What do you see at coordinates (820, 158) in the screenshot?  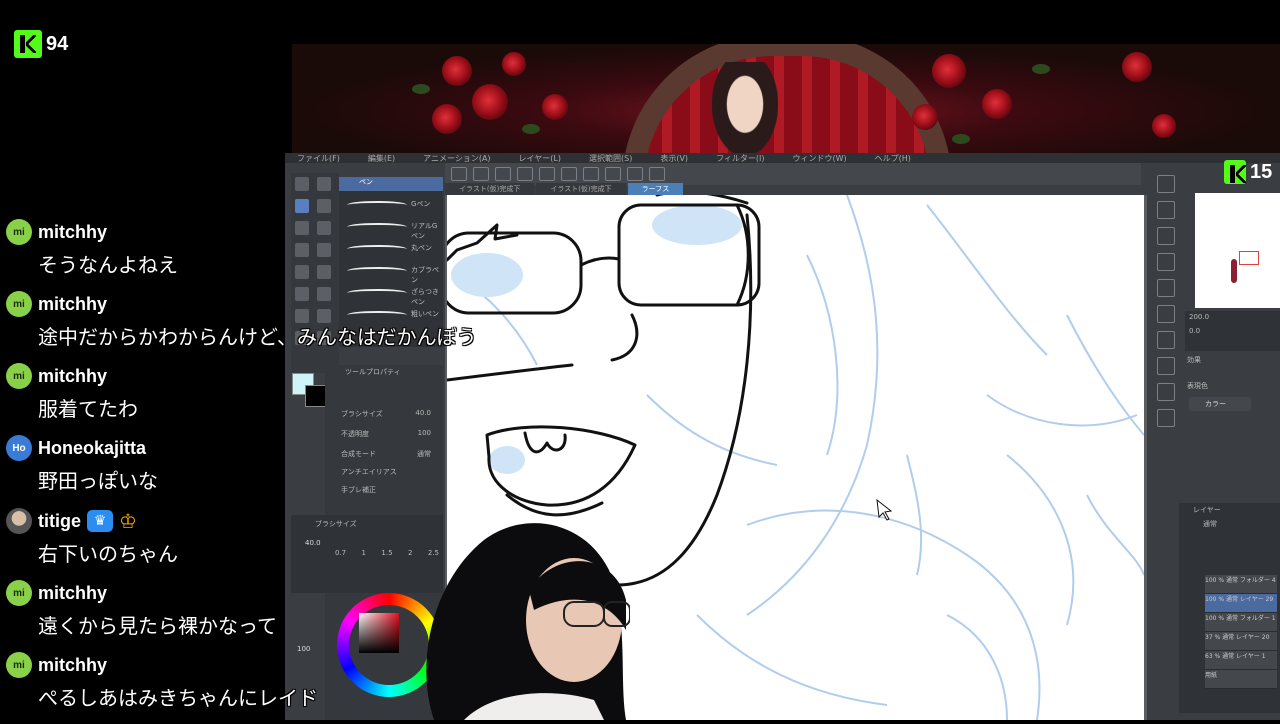 I see `menu-window: ウィンドウ(W)` at bounding box center [820, 158].